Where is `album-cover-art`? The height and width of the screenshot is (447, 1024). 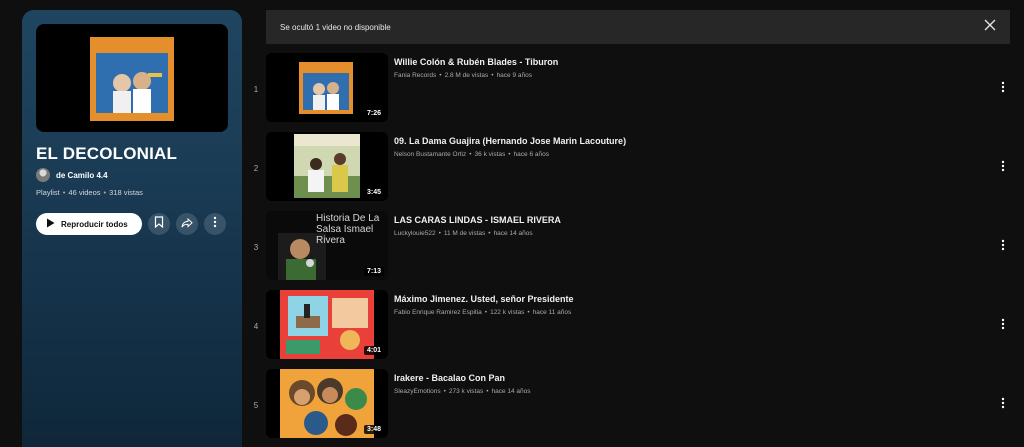
album-cover-art is located at coordinates (132, 79).